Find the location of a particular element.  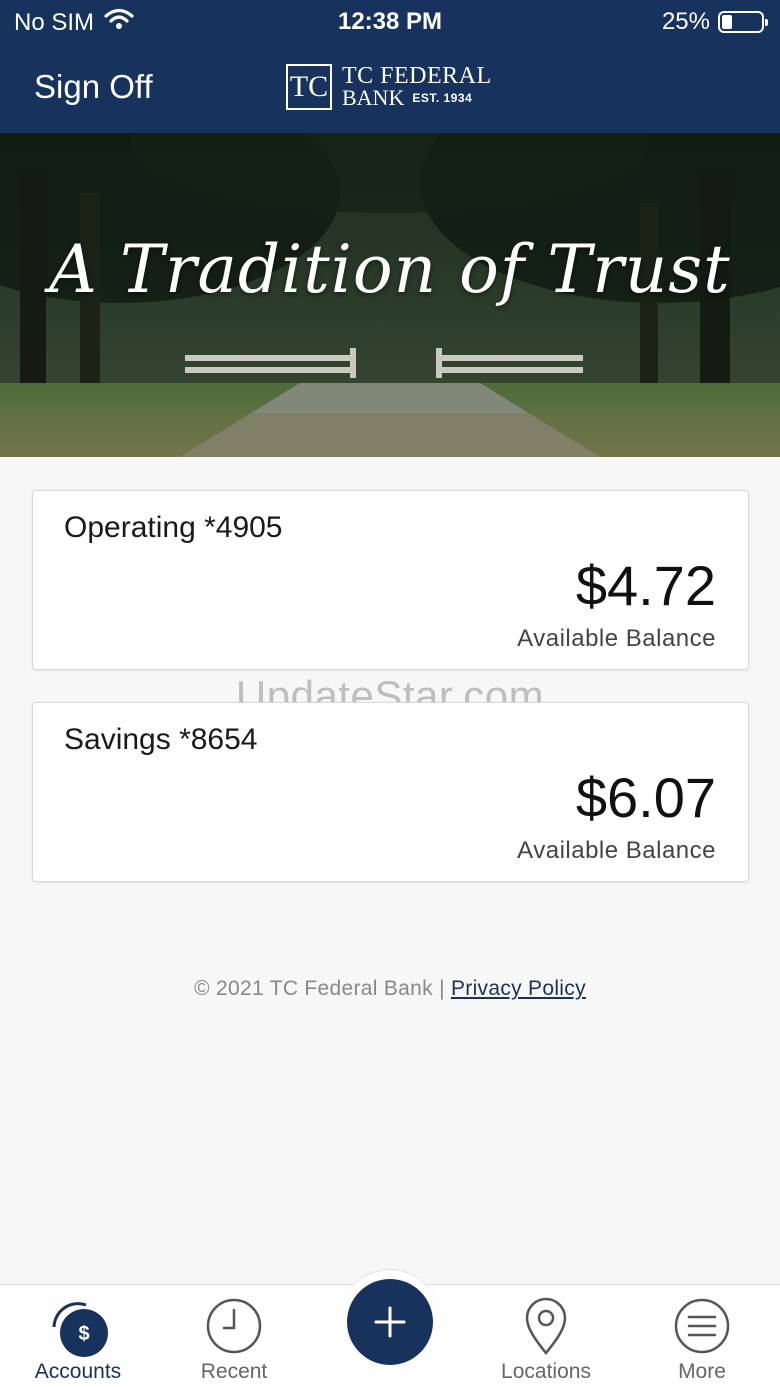

battery-percent: 25% is located at coordinates (685, 21).